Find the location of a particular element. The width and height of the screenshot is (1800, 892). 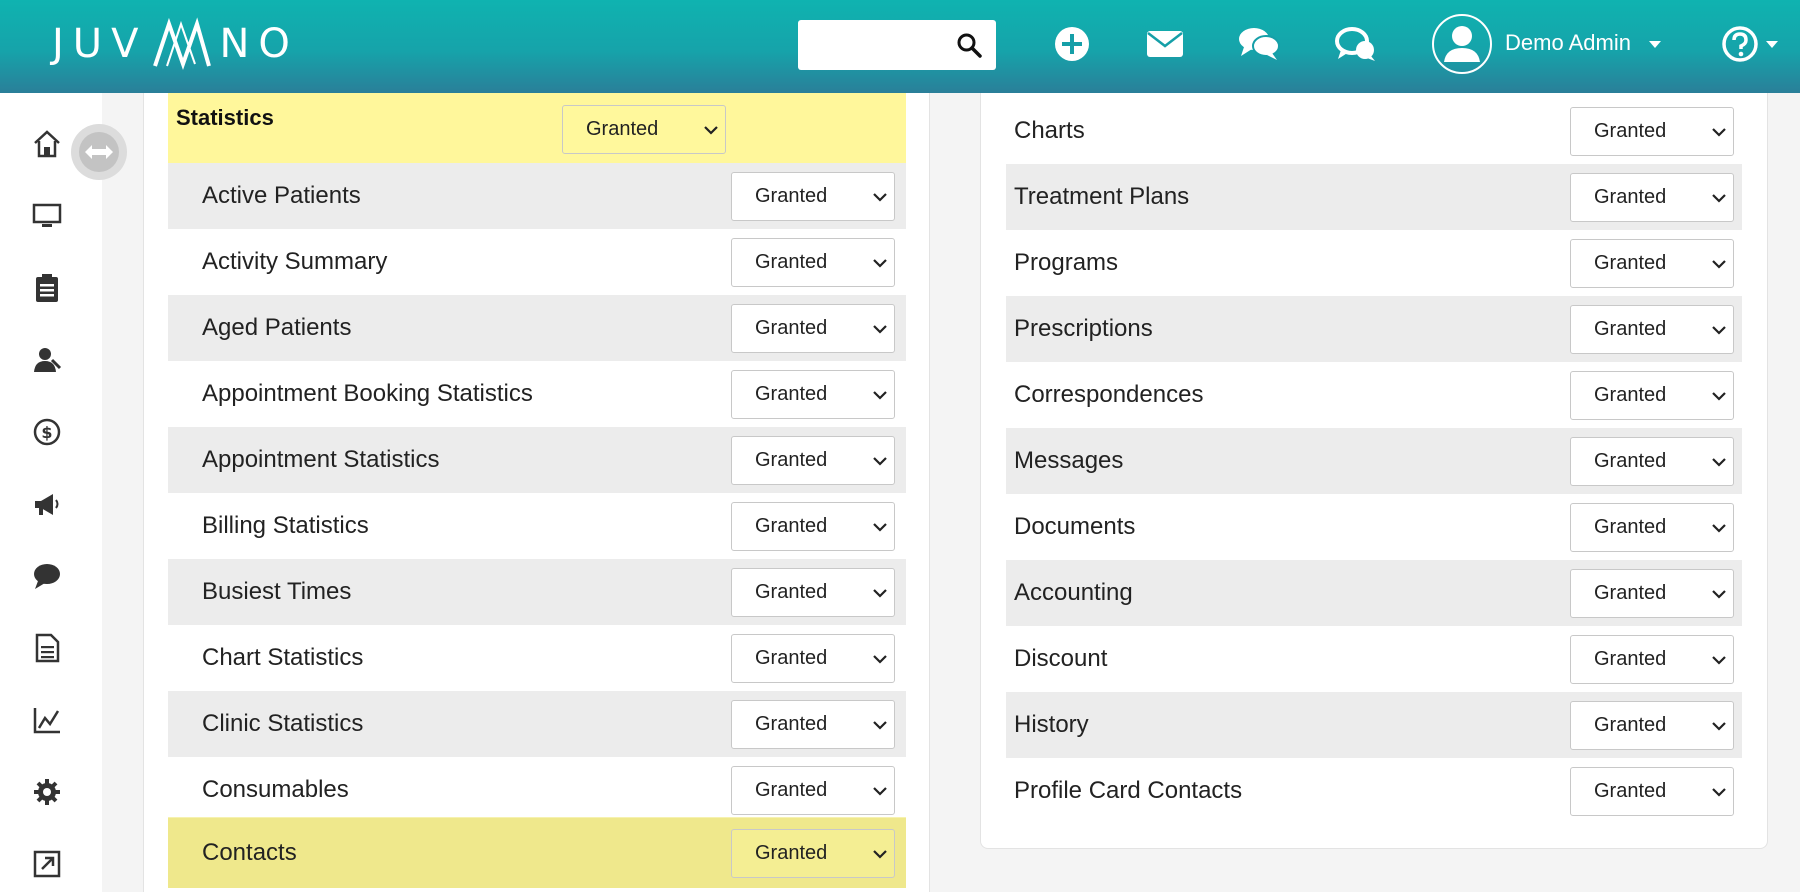

avatar is located at coordinates (1462, 44).